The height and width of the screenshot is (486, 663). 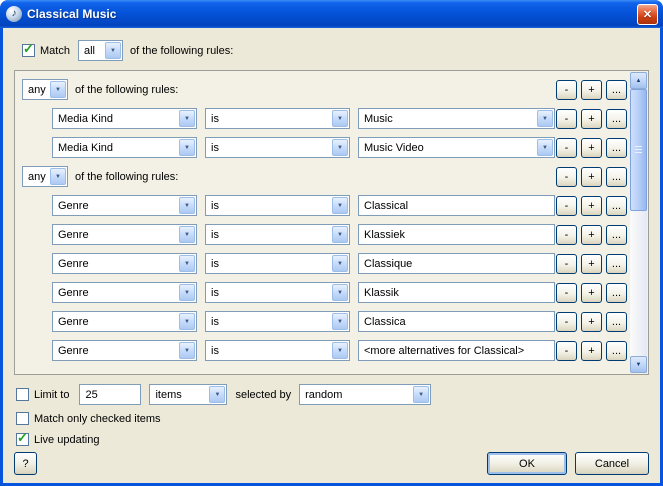 What do you see at coordinates (73, 321) in the screenshot?
I see `rule-field-value: Genre` at bounding box center [73, 321].